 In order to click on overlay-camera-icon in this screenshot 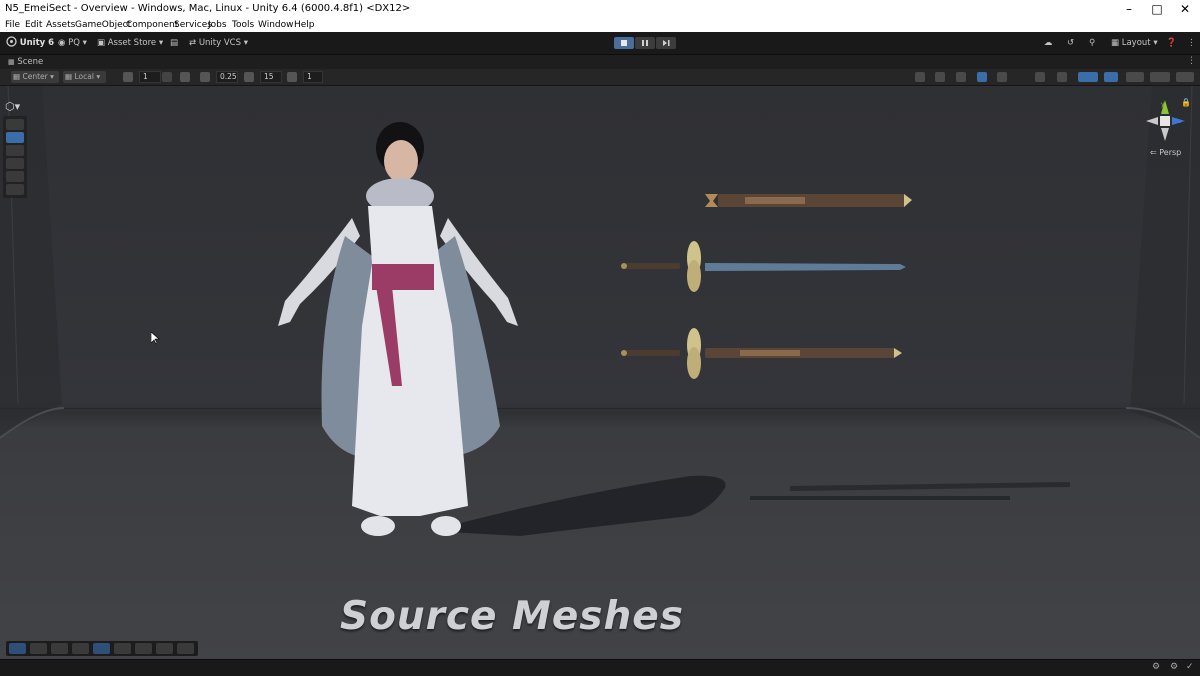, I will do `click(185, 648)`.